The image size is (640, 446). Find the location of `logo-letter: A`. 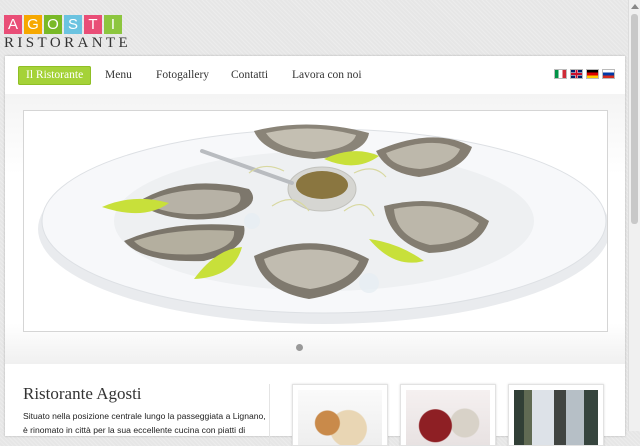

logo-letter: A is located at coordinates (13, 24).